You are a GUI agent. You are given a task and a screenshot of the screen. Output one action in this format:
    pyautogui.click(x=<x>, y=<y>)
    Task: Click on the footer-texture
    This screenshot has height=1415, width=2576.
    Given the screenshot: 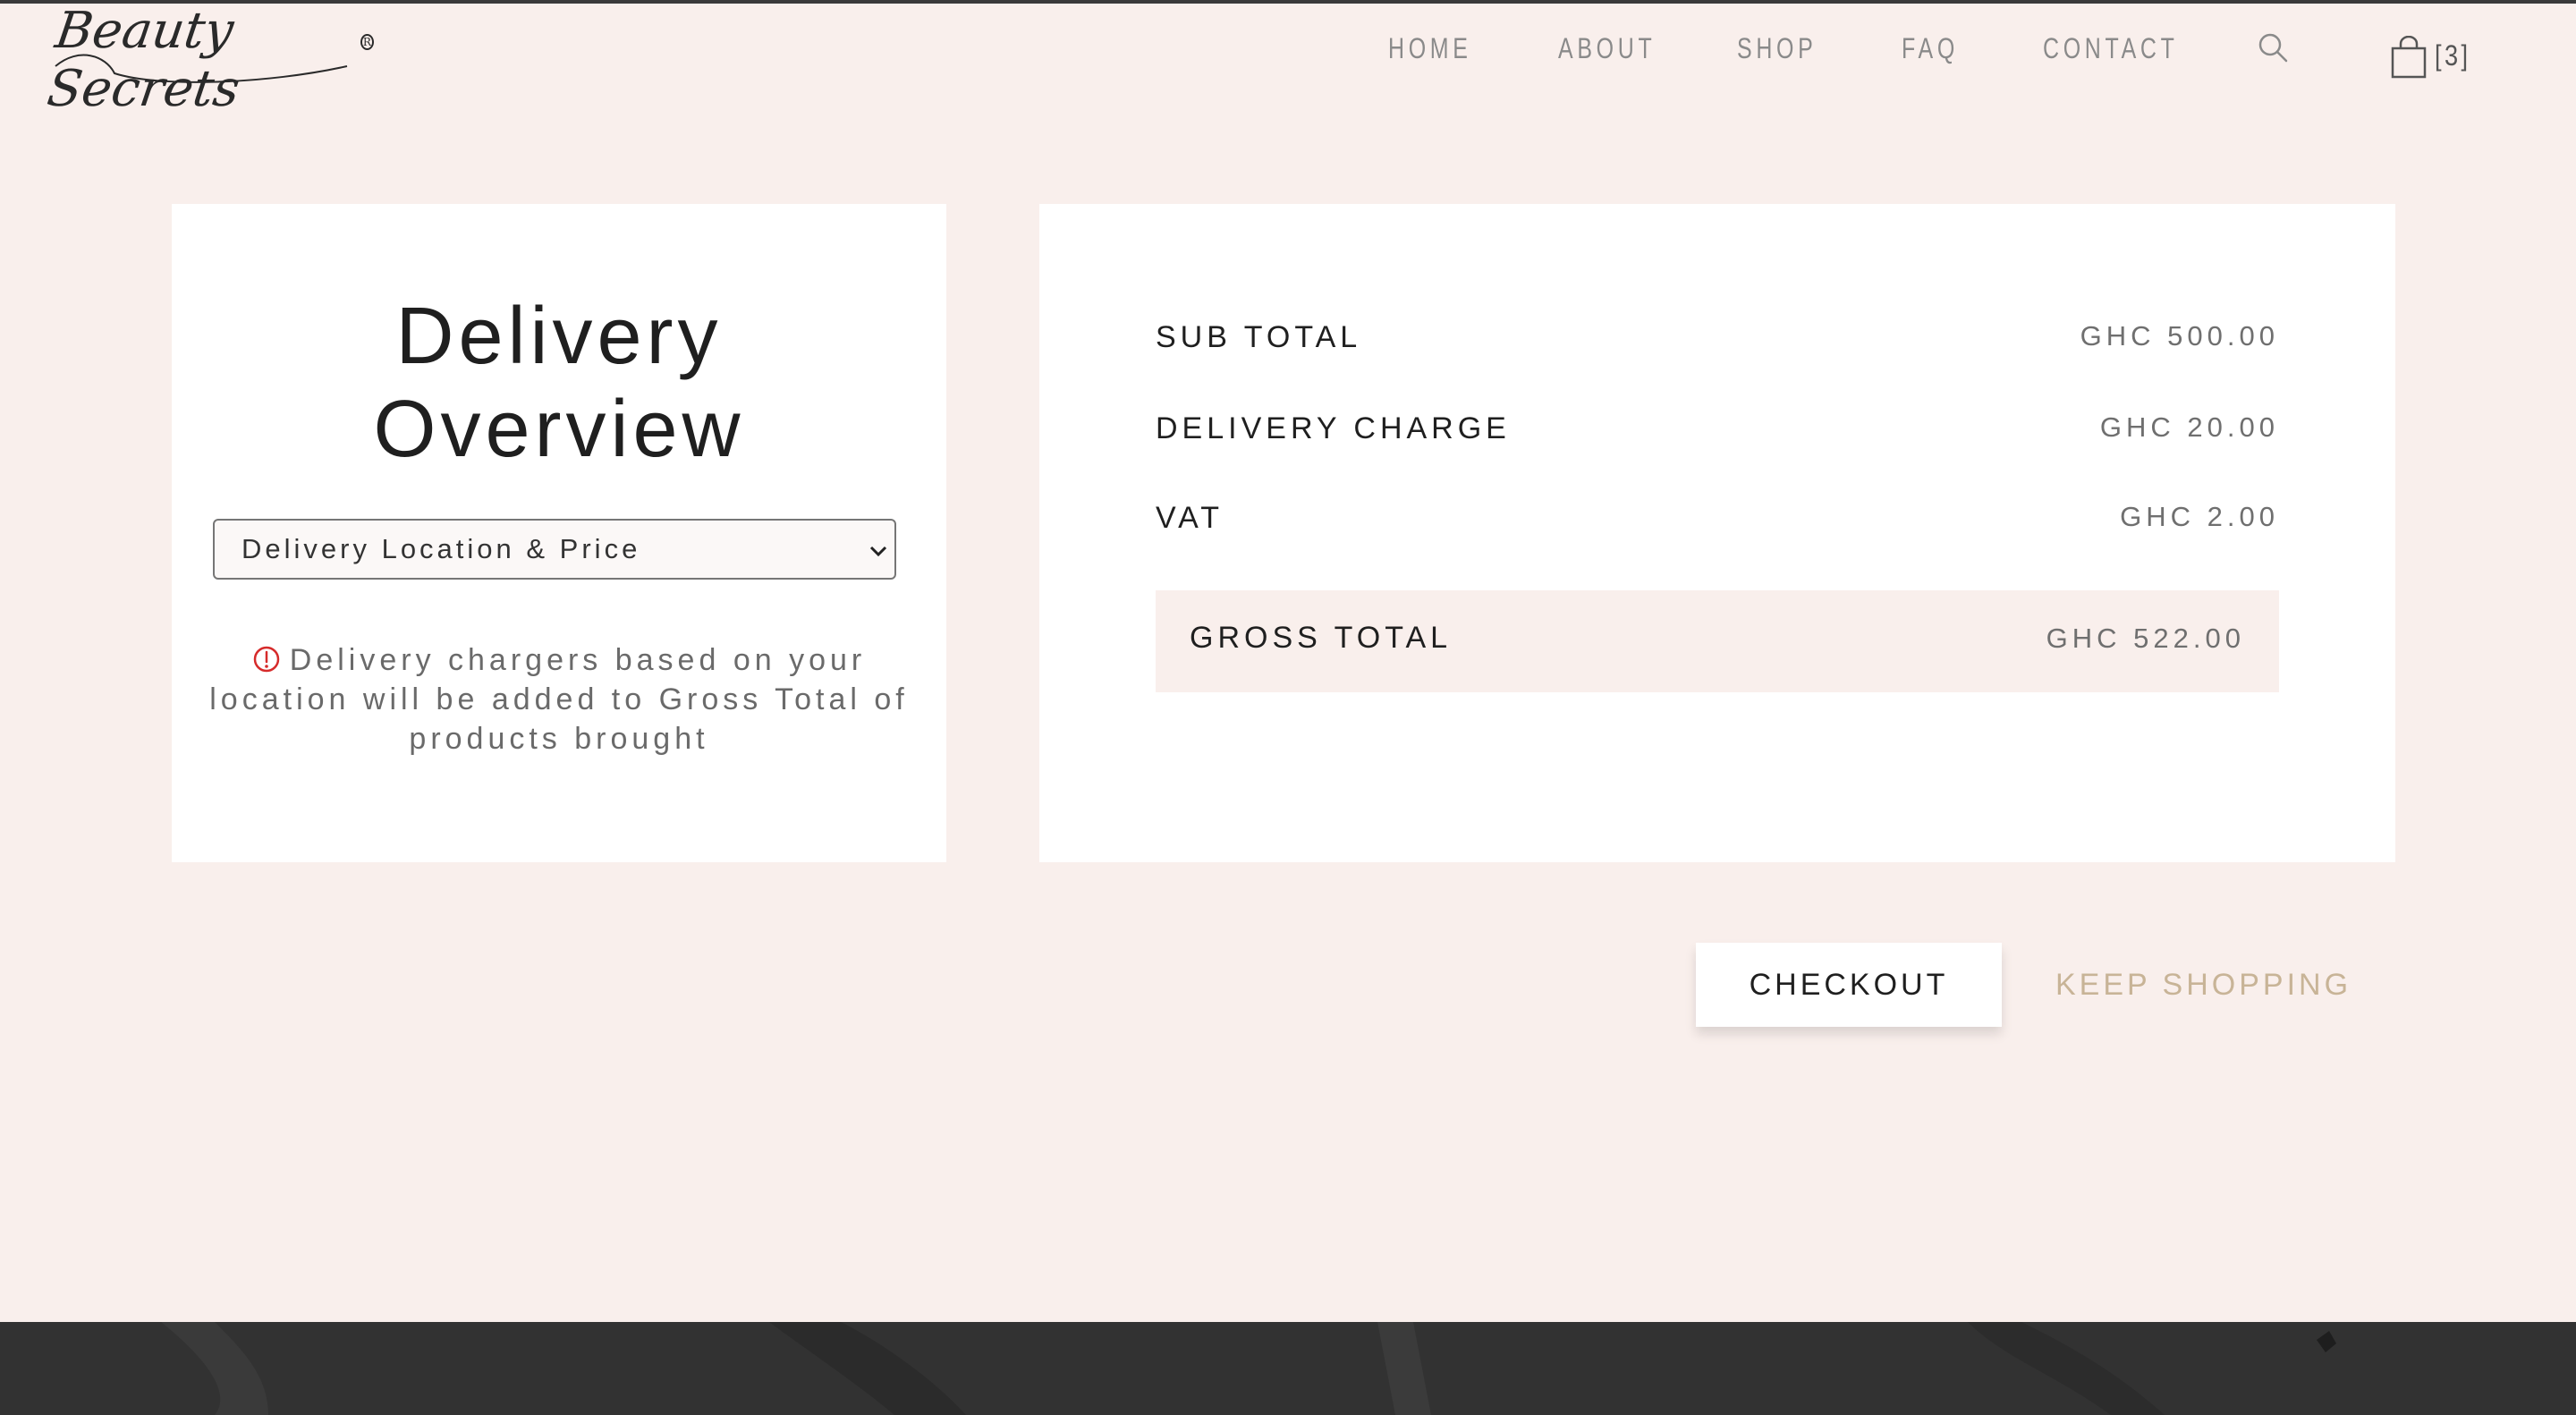 What is the action you would take?
    pyautogui.click(x=1288, y=1368)
    